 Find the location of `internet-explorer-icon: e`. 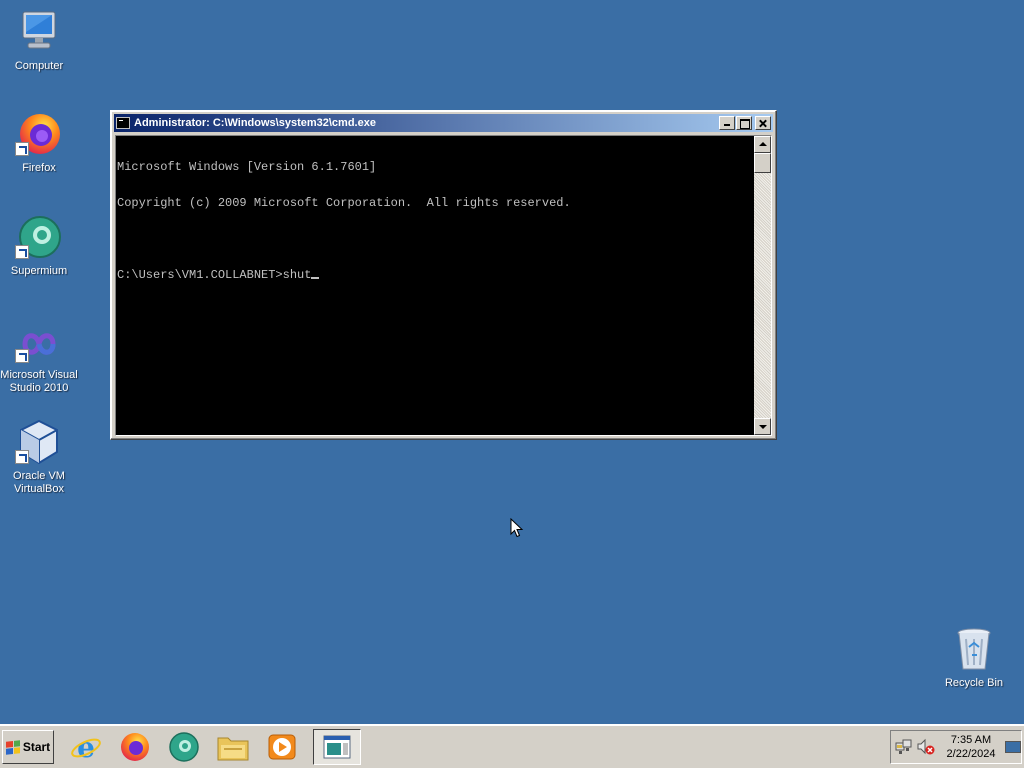

internet-explorer-icon: e is located at coordinates (86, 747).